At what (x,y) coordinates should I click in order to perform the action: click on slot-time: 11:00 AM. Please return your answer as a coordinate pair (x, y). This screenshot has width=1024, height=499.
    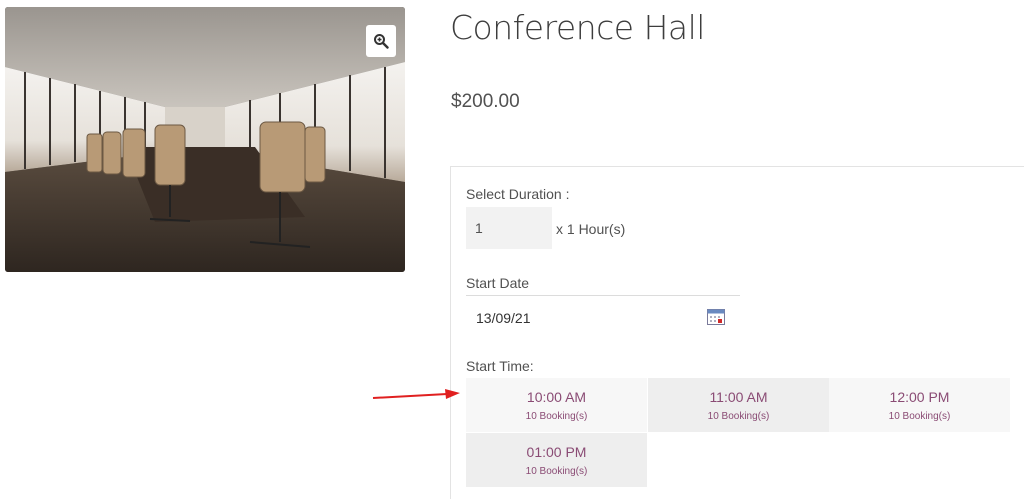
    Looking at the image, I should click on (738, 397).